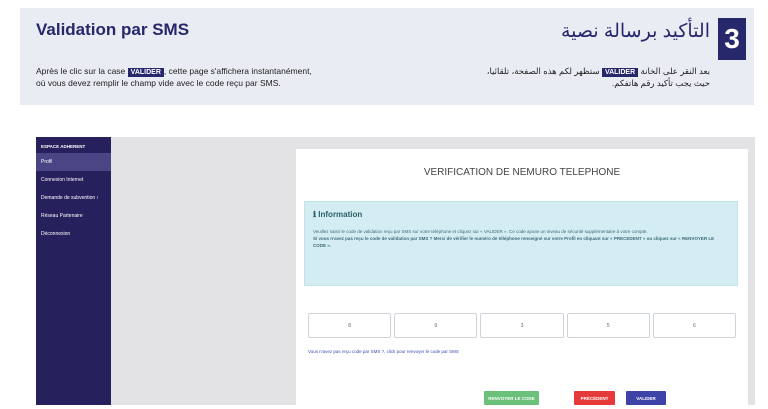 This screenshot has height=409, width=768. Describe the element at coordinates (675, 71) in the screenshot. I see `banner-text-ar-part1: بعد النقر على الخانة` at that location.